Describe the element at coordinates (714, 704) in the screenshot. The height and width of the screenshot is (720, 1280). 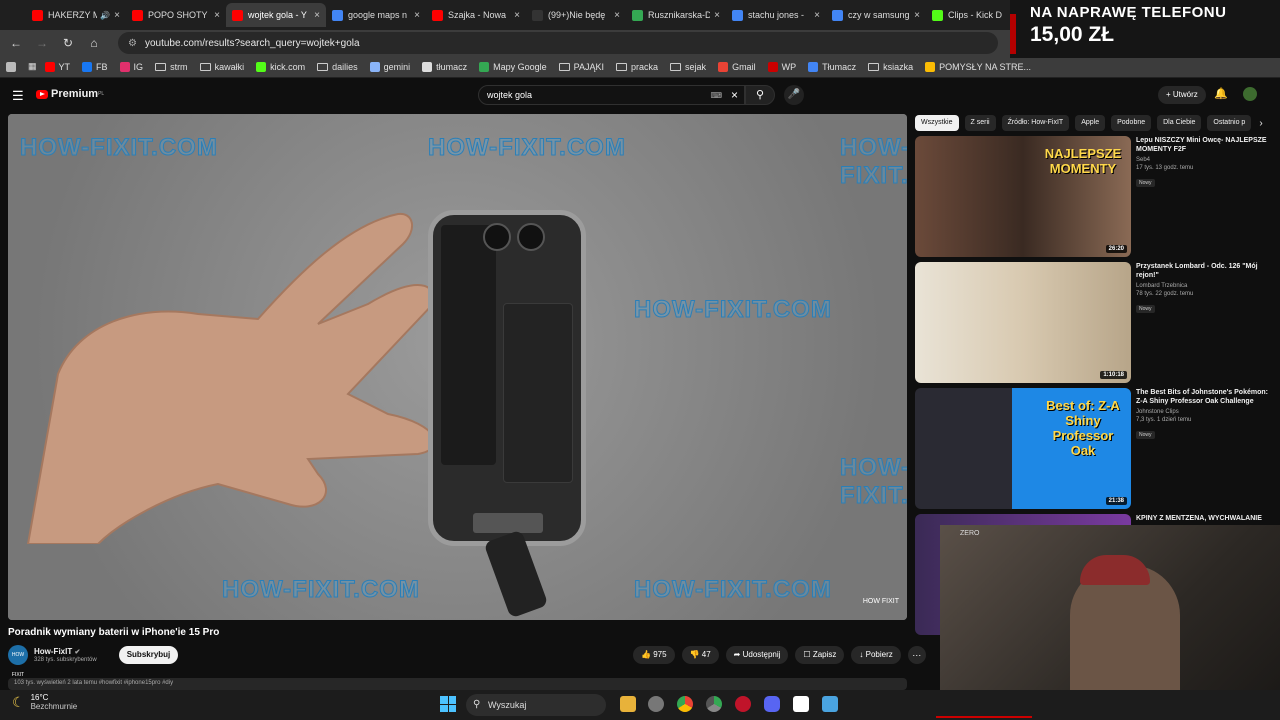
I see `browser-icon` at that location.